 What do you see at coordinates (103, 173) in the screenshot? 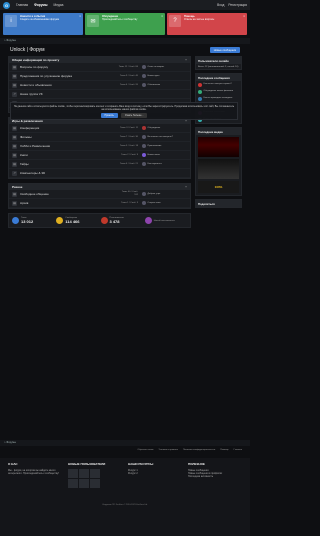
I see `forum-title: Компьютеры & 3D` at bounding box center [103, 173].